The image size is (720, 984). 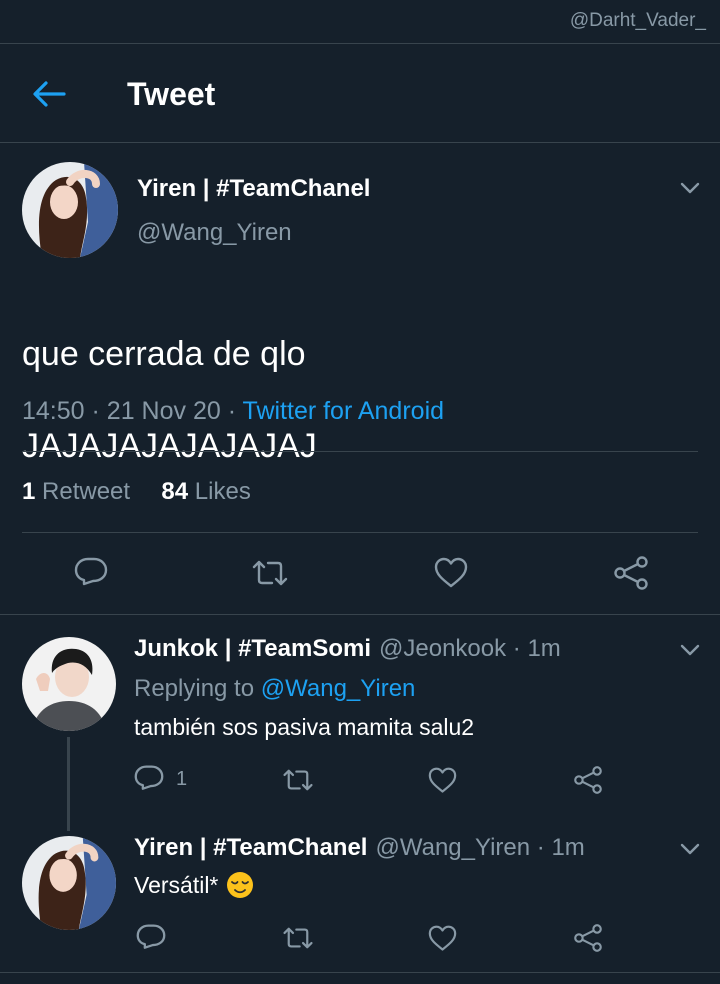 I want to click on reply-avatar-image, so click(x=69, y=684).